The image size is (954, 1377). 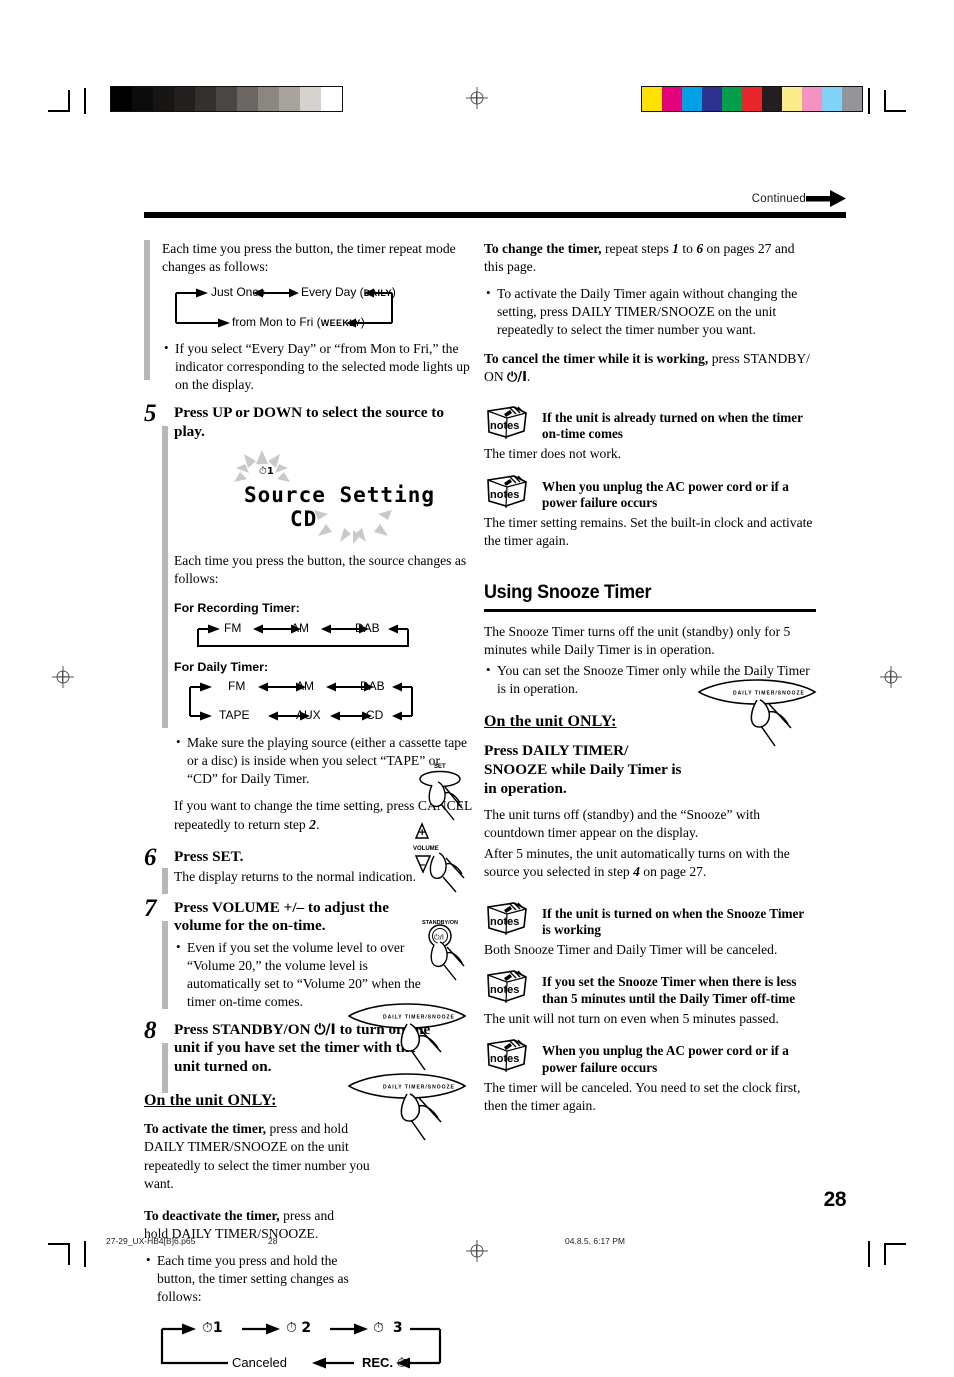 I want to click on cycle-label-1: 1, so click(x=217, y=1328).